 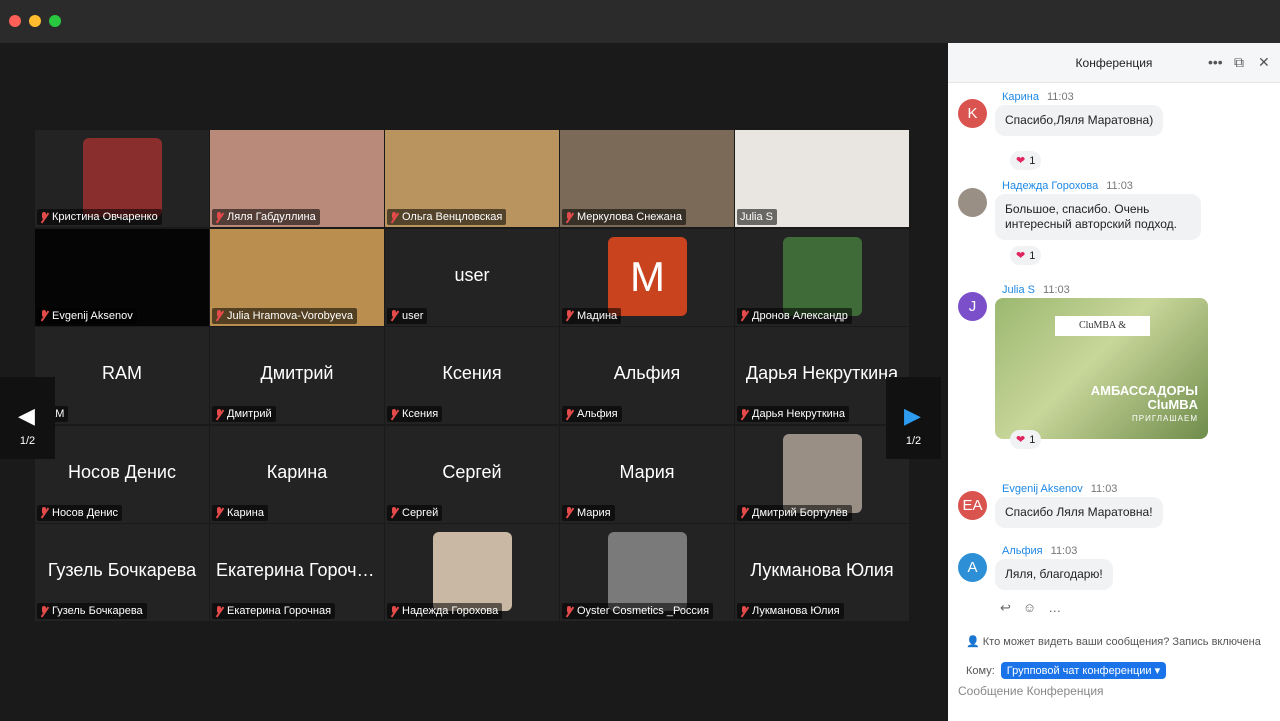 What do you see at coordinates (472, 572) in the screenshot?
I see `participant-tile: Надежда Горохова` at bounding box center [472, 572].